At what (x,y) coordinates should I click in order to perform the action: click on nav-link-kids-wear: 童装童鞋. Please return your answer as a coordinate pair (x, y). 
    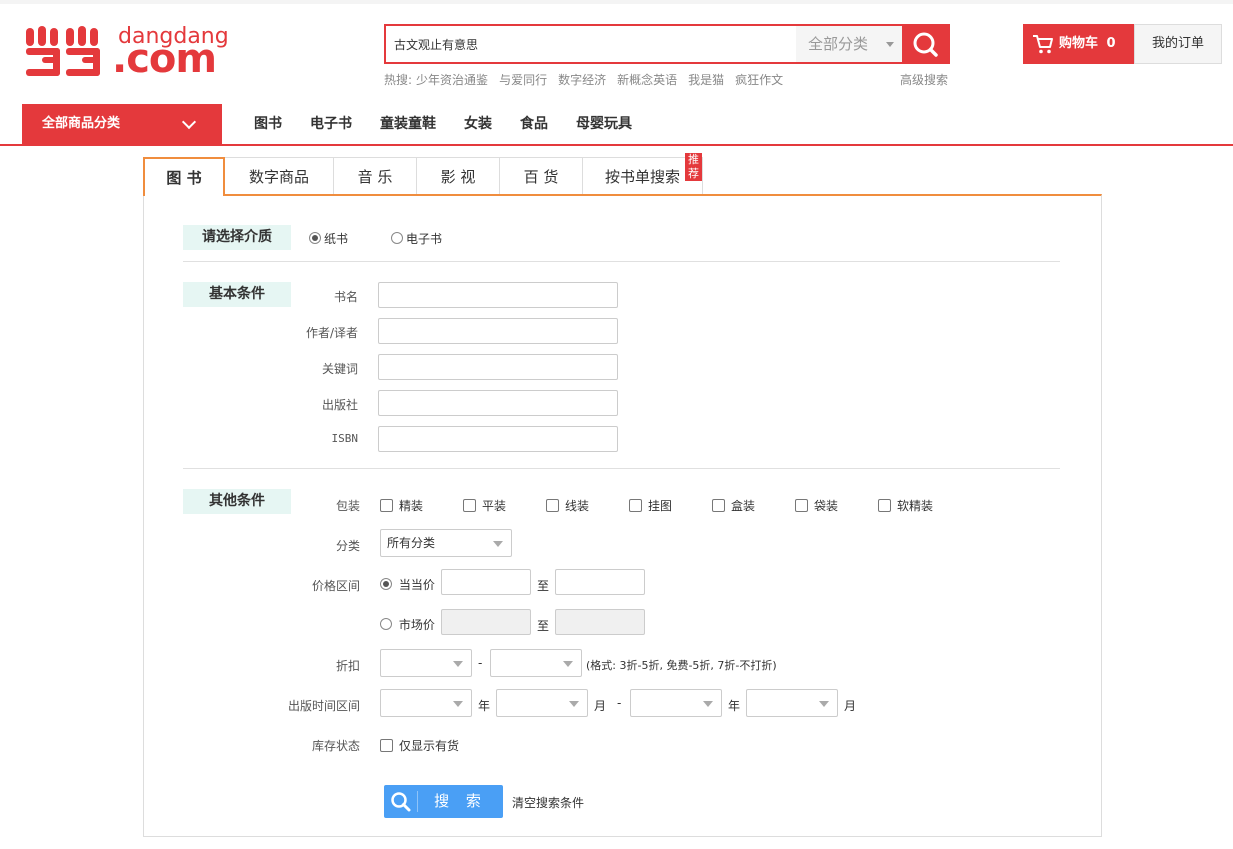
    Looking at the image, I should click on (408, 124).